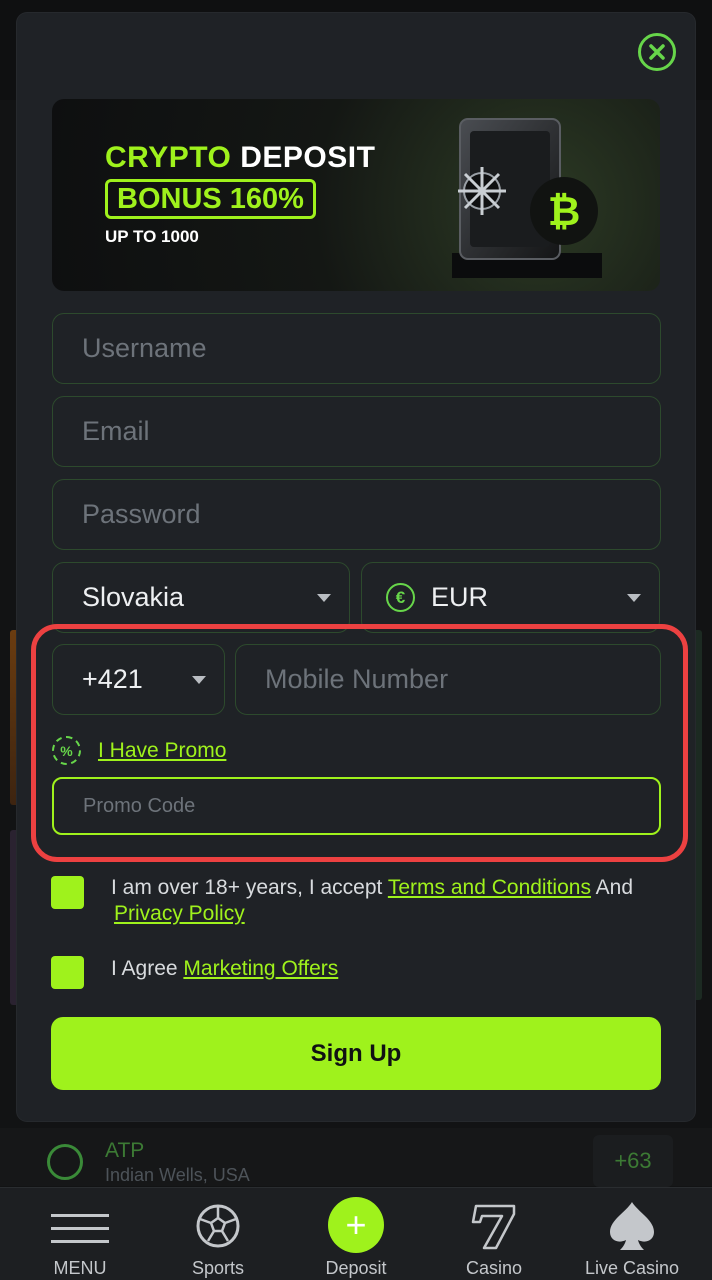  I want to click on event-subtitle: Indian Wells, USA, so click(177, 1175).